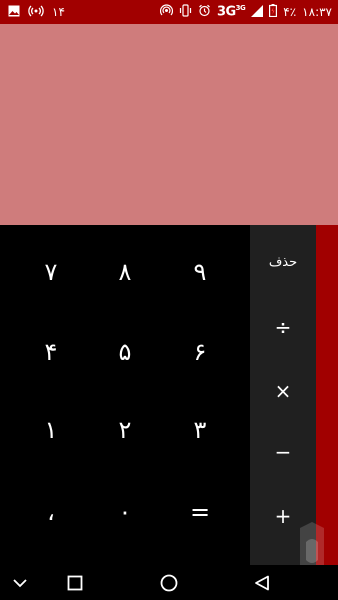  What do you see at coordinates (240, 8) in the screenshot?
I see `network-sup: 3G` at bounding box center [240, 8].